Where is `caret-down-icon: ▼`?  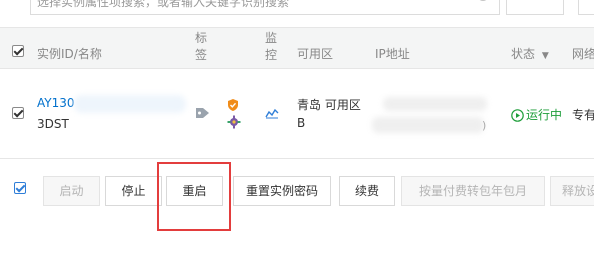
caret-down-icon: ▼ is located at coordinates (545, 56).